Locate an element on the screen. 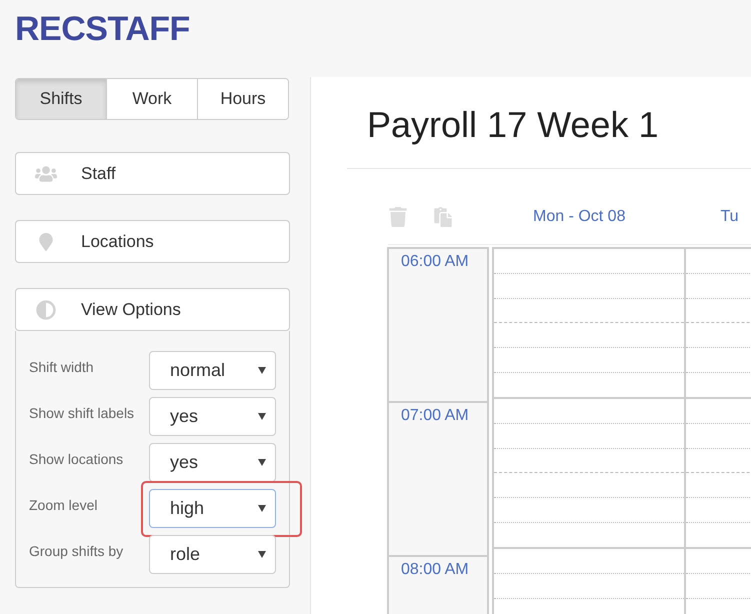 The image size is (751, 614). day-header: Tu is located at coordinates (729, 217).